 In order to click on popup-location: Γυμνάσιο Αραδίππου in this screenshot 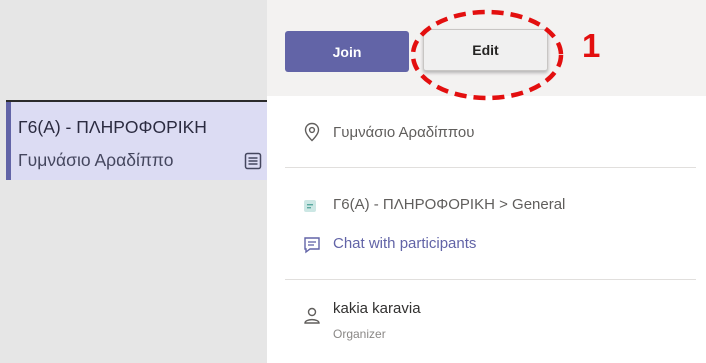, I will do `click(404, 132)`.